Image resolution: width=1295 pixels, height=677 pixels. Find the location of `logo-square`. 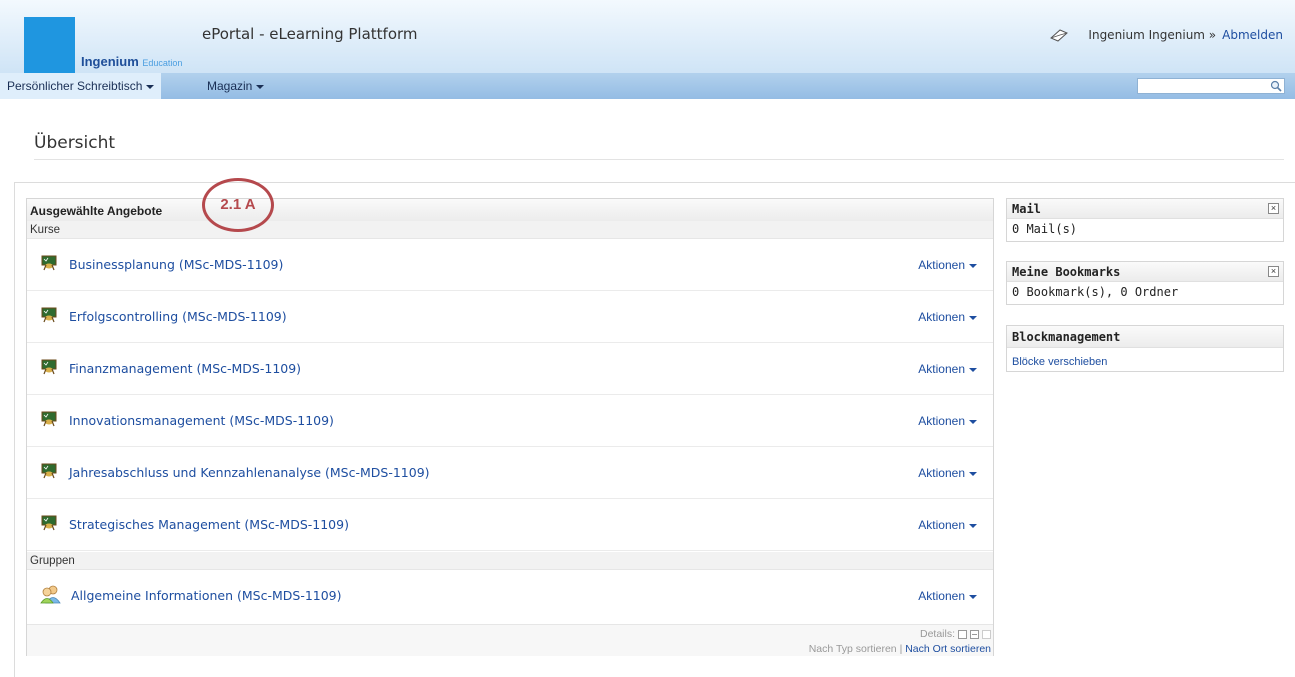

logo-square is located at coordinates (49, 45).